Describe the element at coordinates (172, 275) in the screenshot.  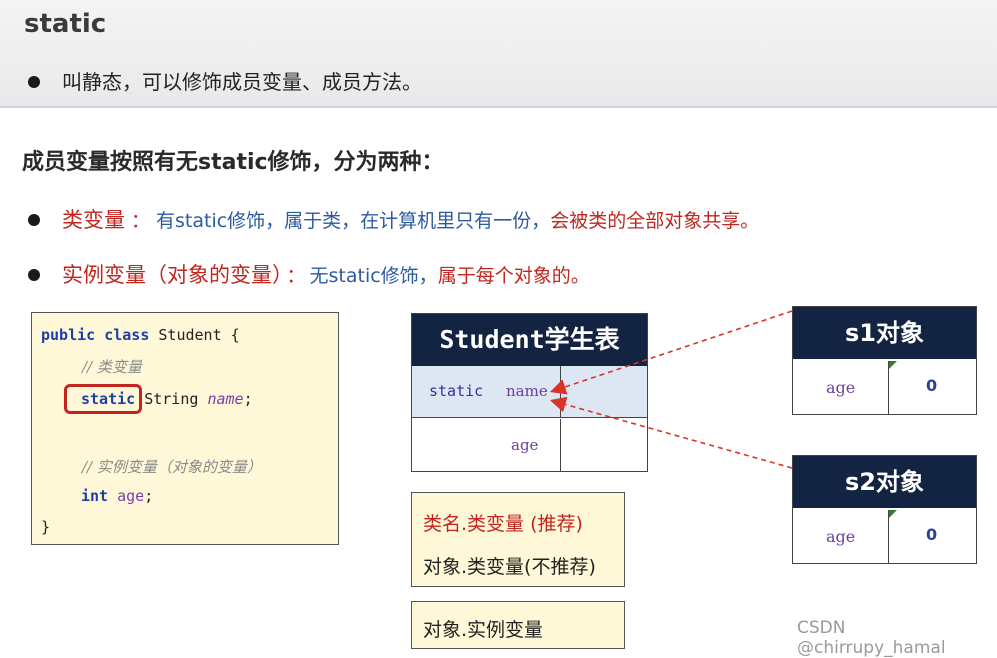
I see `bullet-term: 实例变量（对象的变量）` at that location.